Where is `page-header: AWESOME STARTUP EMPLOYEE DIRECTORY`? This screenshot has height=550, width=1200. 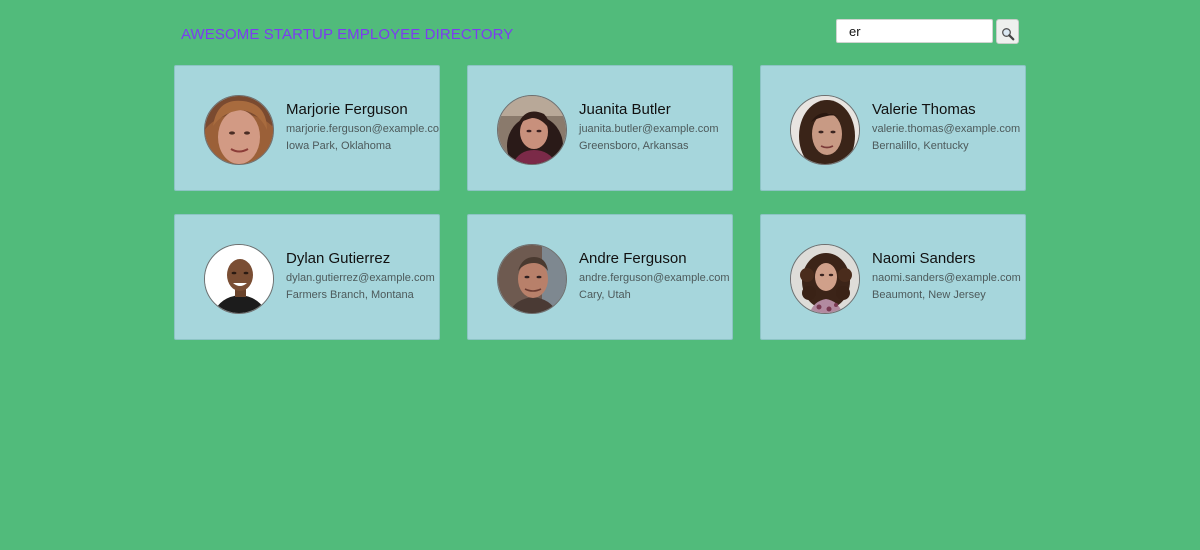 page-header: AWESOME STARTUP EMPLOYEE DIRECTORY is located at coordinates (600, 35).